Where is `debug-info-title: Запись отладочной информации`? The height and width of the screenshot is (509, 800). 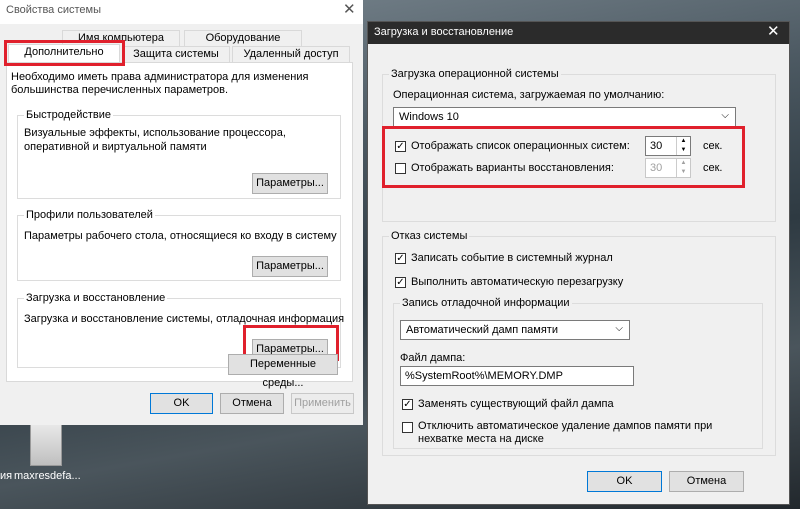 debug-info-title: Запись отладочной информации is located at coordinates (486, 303).